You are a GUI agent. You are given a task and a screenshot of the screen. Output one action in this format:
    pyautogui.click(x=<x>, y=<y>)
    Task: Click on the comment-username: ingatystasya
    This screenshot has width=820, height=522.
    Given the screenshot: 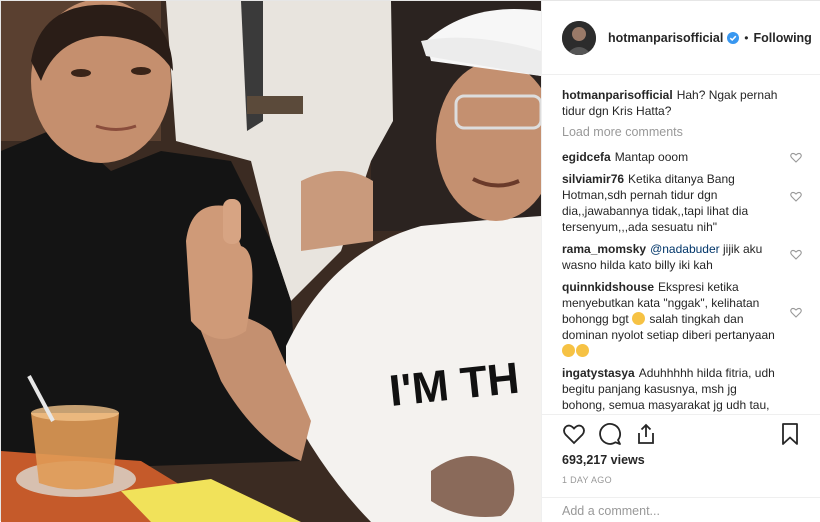 What is the action you would take?
    pyautogui.click(x=598, y=373)
    